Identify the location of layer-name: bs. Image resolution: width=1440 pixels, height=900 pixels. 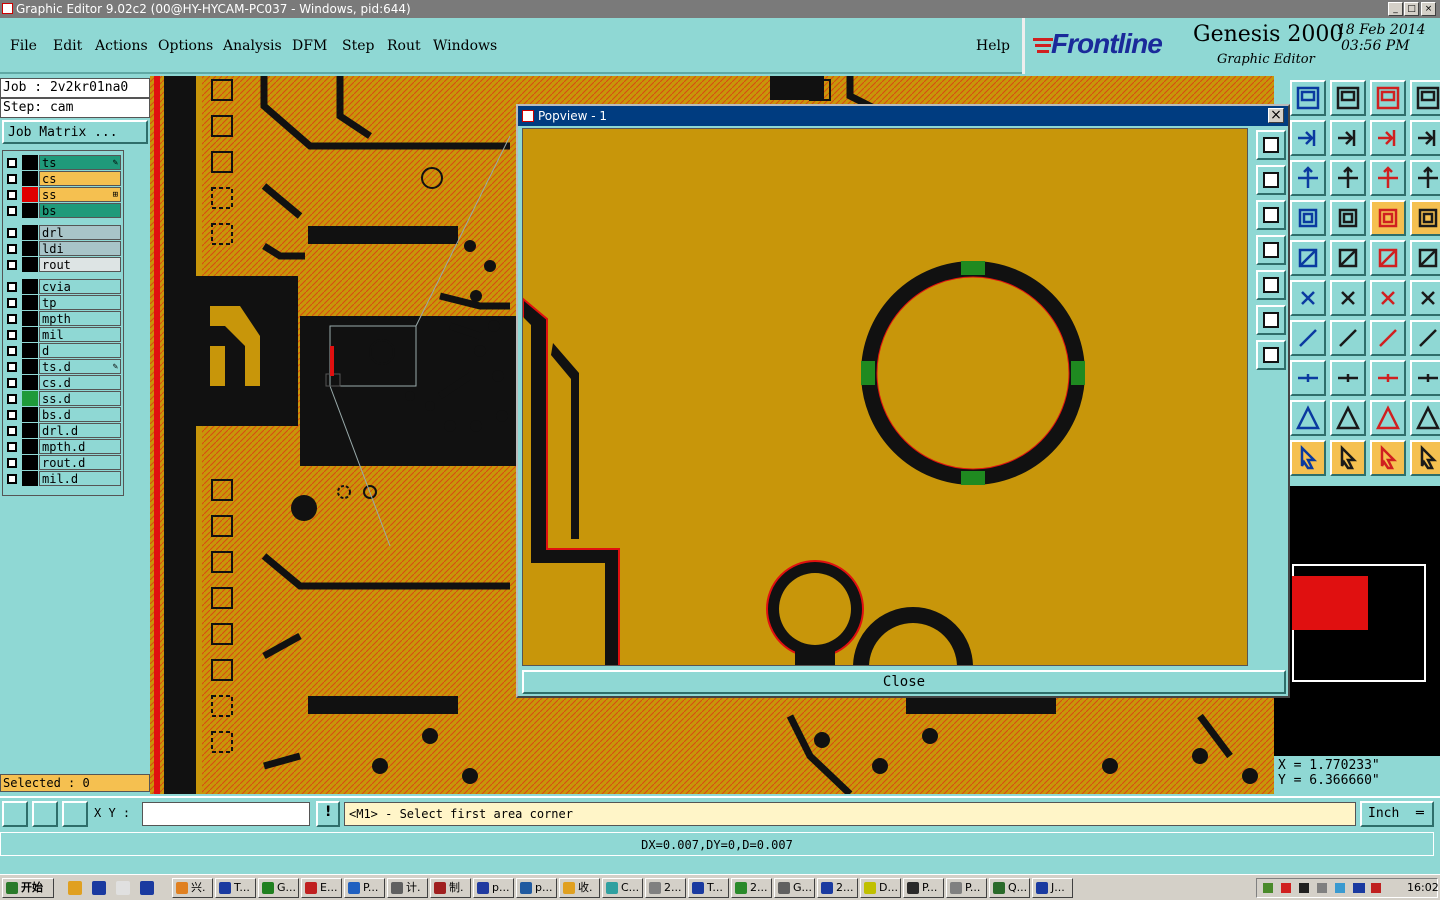
(80, 210).